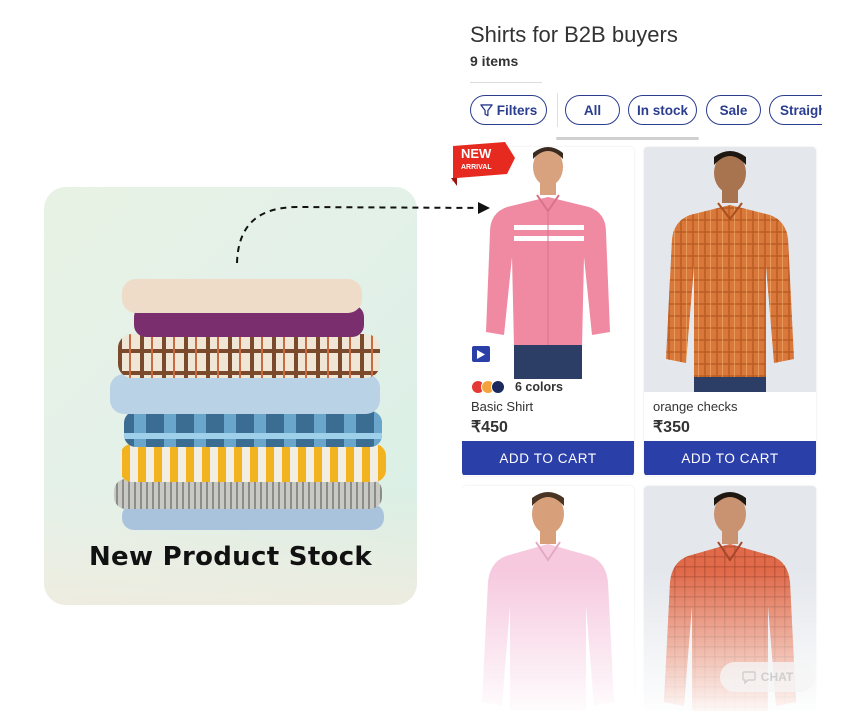  What do you see at coordinates (733, 110) in the screenshot?
I see `chip-sale: Sale` at bounding box center [733, 110].